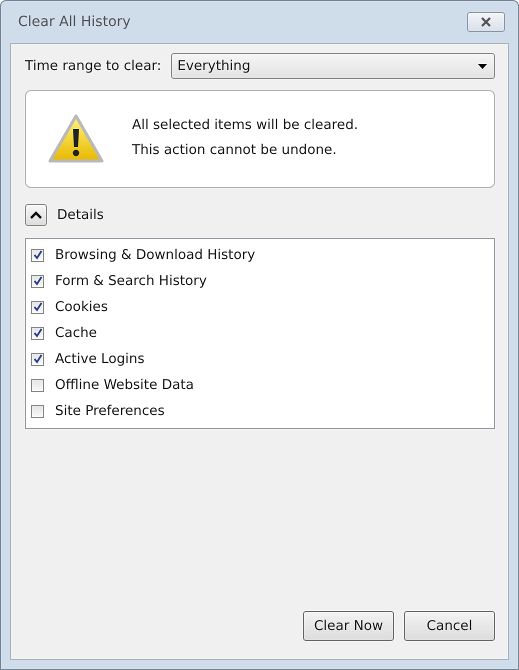 Image resolution: width=519 pixels, height=670 pixels. I want to click on details-toggle-button, so click(36, 215).